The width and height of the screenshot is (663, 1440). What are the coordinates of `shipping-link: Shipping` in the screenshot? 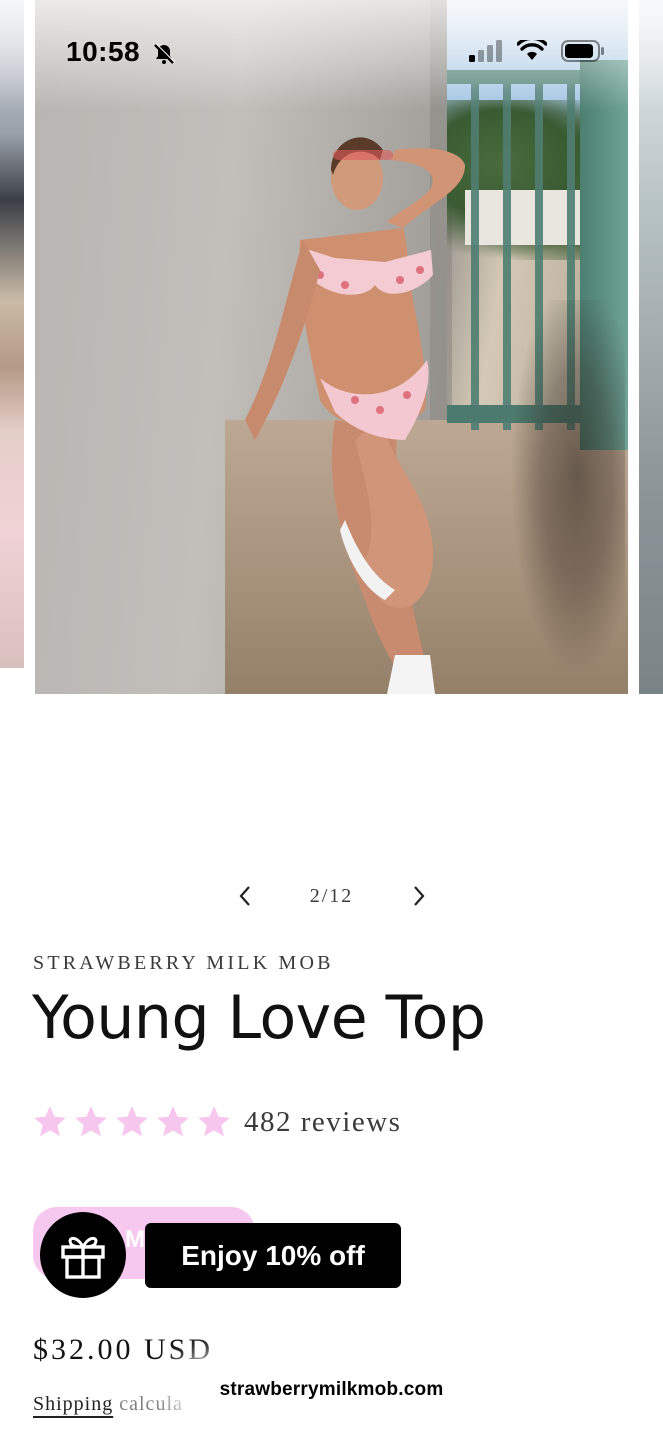 It's located at (73, 1404).